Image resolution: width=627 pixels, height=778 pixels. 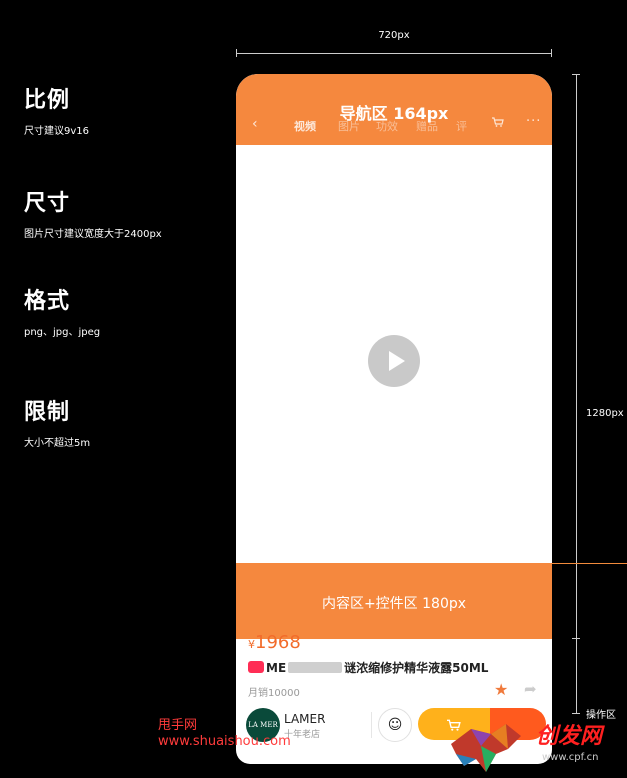 What do you see at coordinates (394, 35) in the screenshot?
I see `width-dimension-label: 720px` at bounding box center [394, 35].